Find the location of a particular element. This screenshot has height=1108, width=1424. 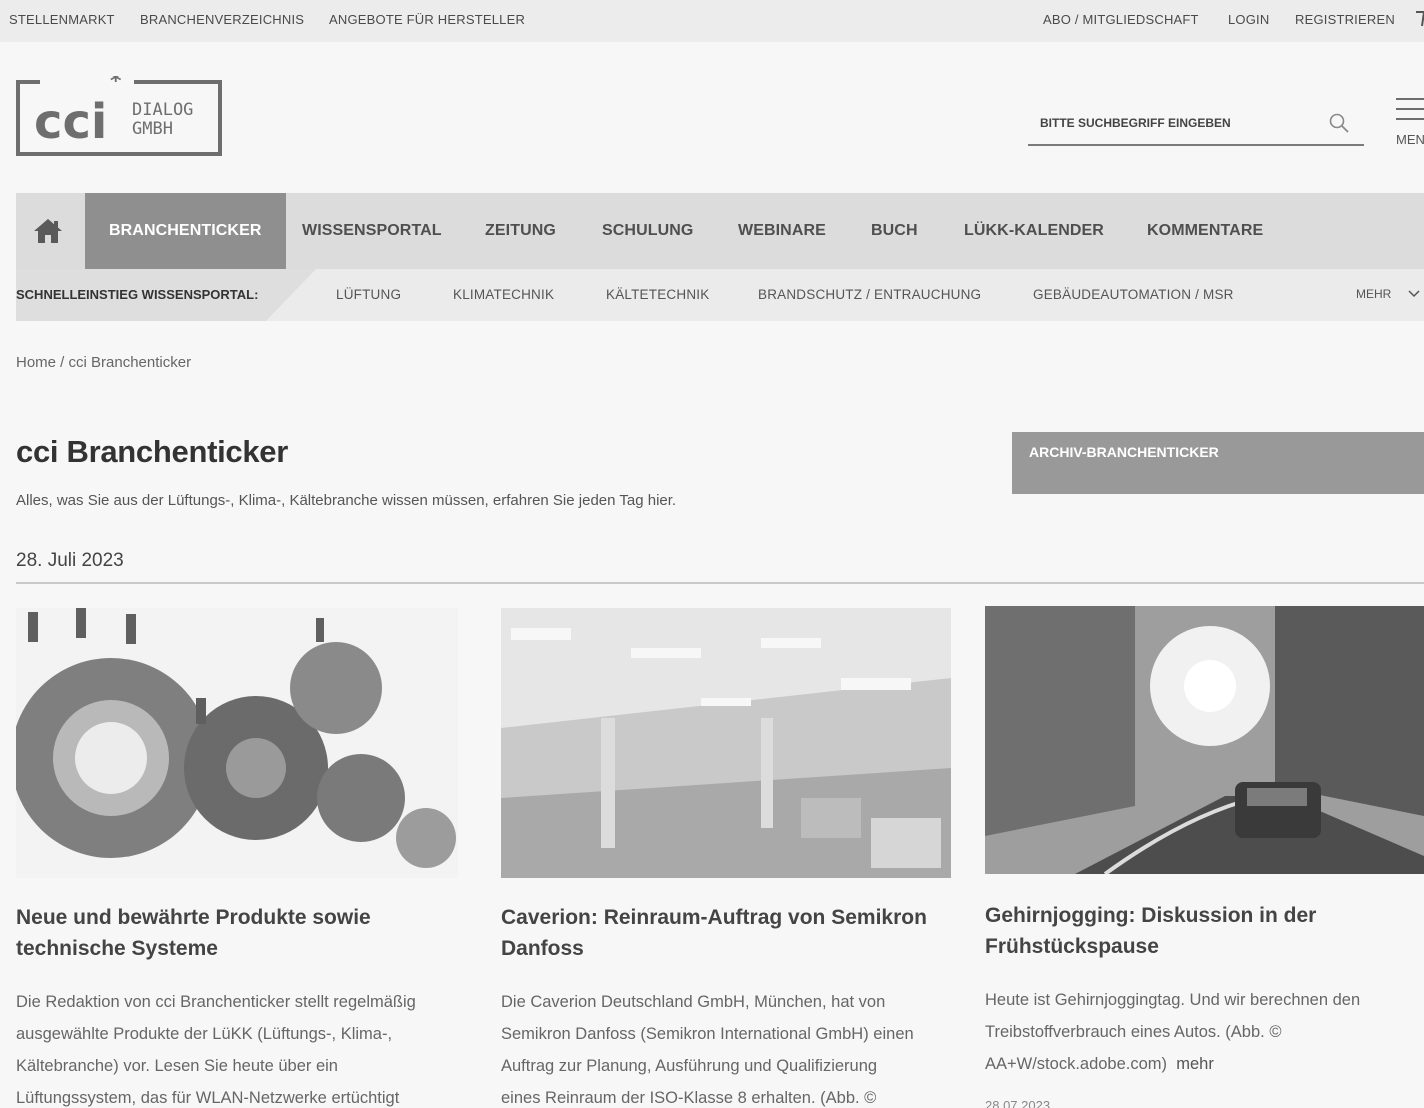

site-logo: cci * DIALOG GMBH is located at coordinates (119, 113).